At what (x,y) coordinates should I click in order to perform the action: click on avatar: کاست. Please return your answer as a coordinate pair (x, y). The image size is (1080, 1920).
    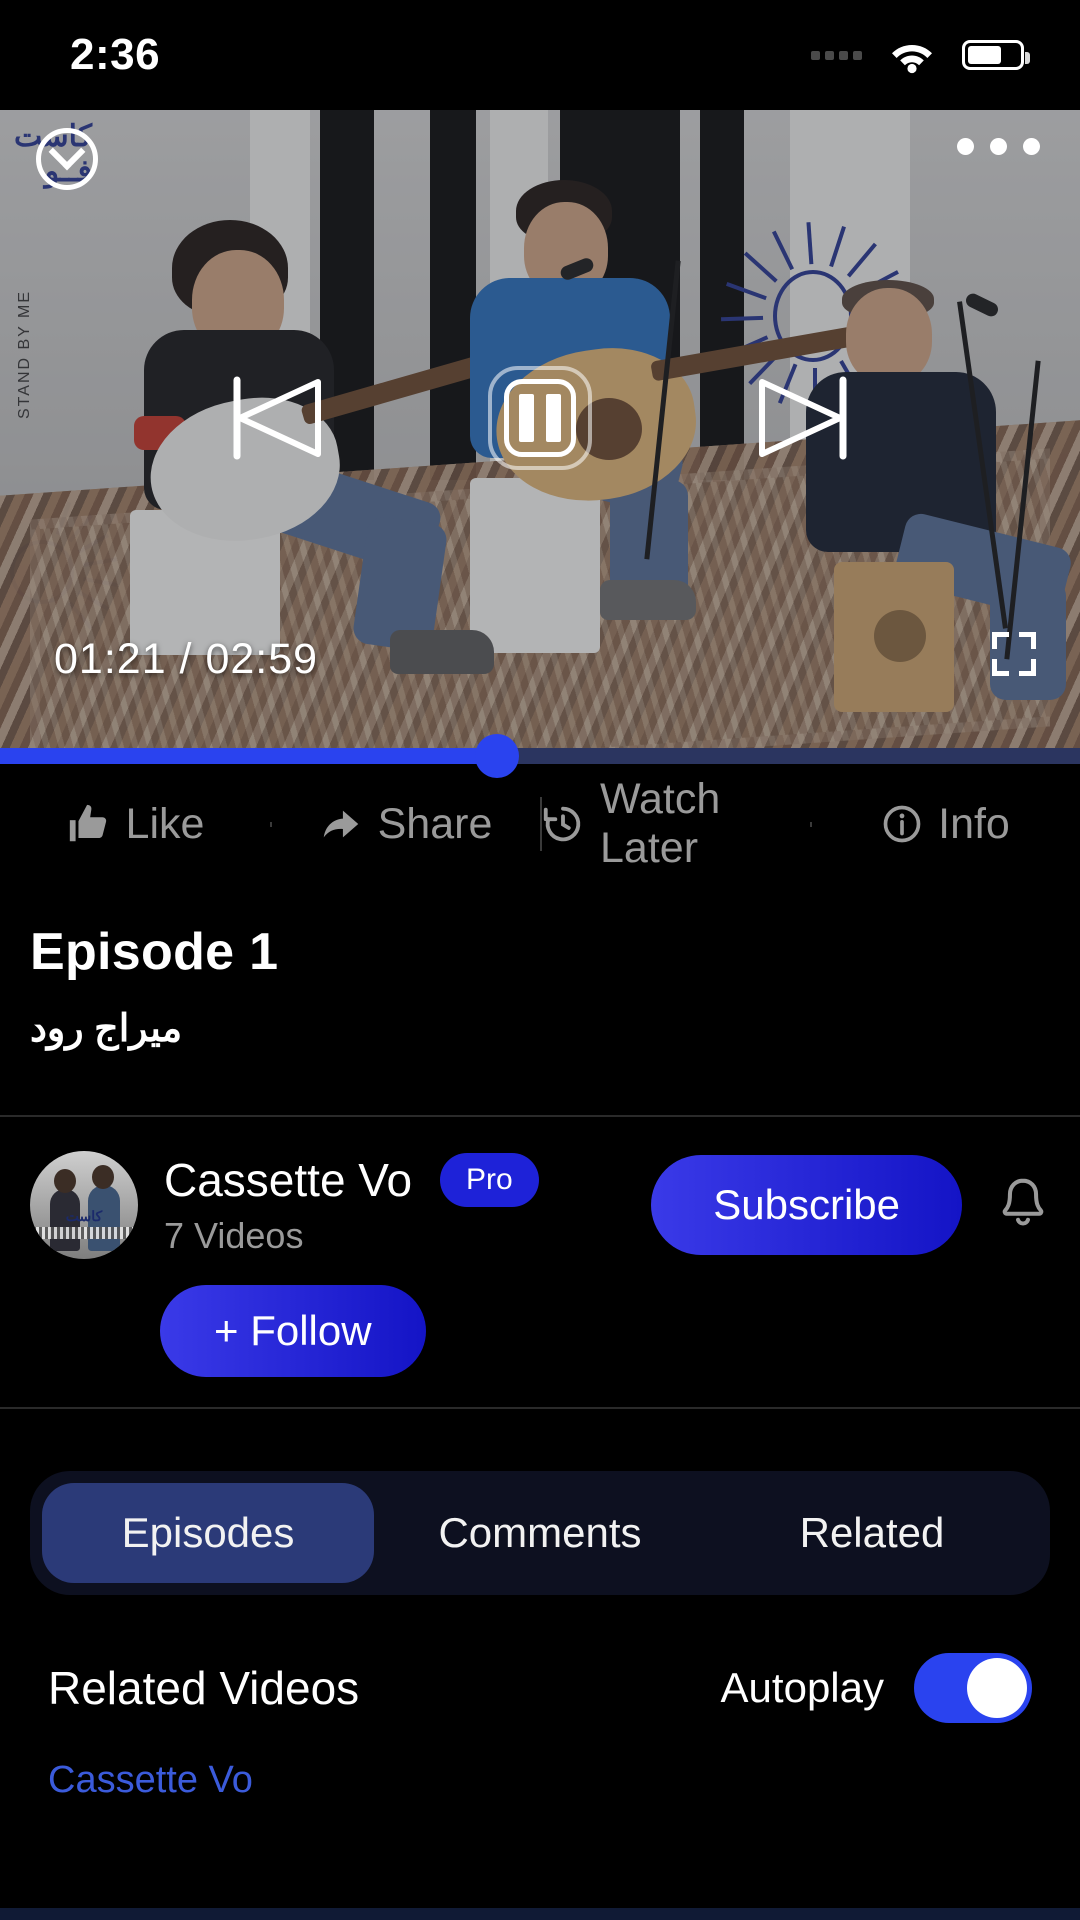
    Looking at the image, I should click on (84, 1205).